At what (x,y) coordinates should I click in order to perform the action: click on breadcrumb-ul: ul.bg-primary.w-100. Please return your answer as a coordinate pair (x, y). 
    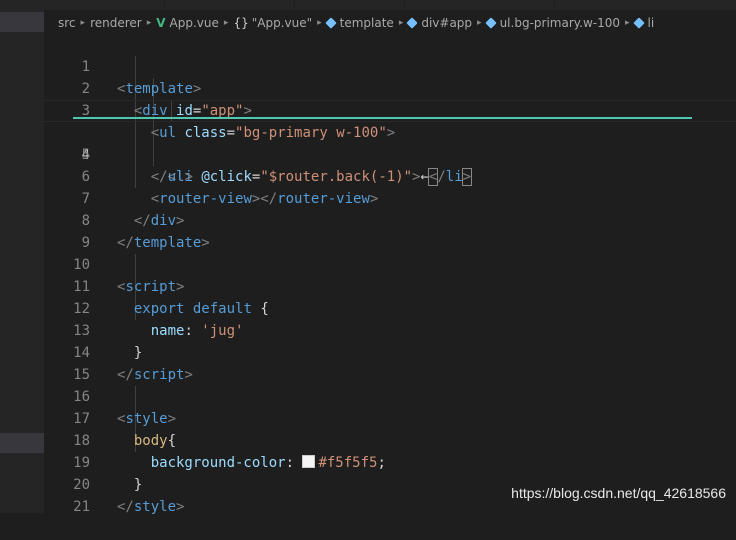
    Looking at the image, I should click on (560, 23).